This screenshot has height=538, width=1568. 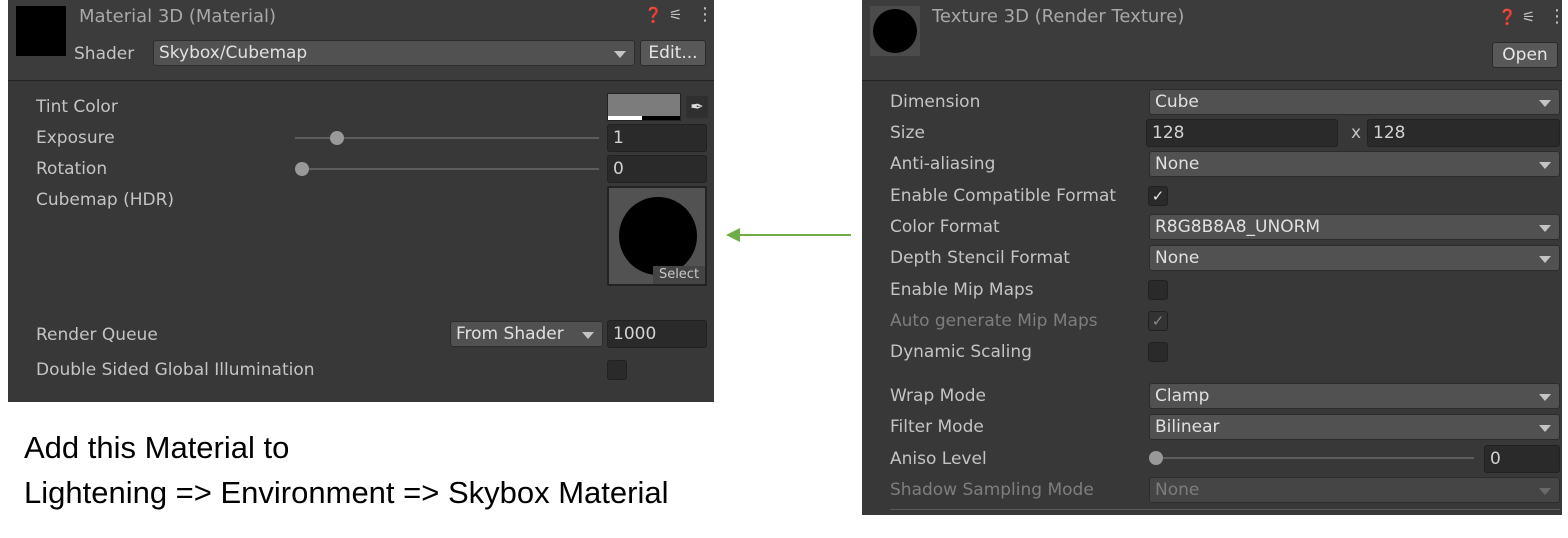 I want to click on material-preview-thumbnail, so click(x=41, y=31).